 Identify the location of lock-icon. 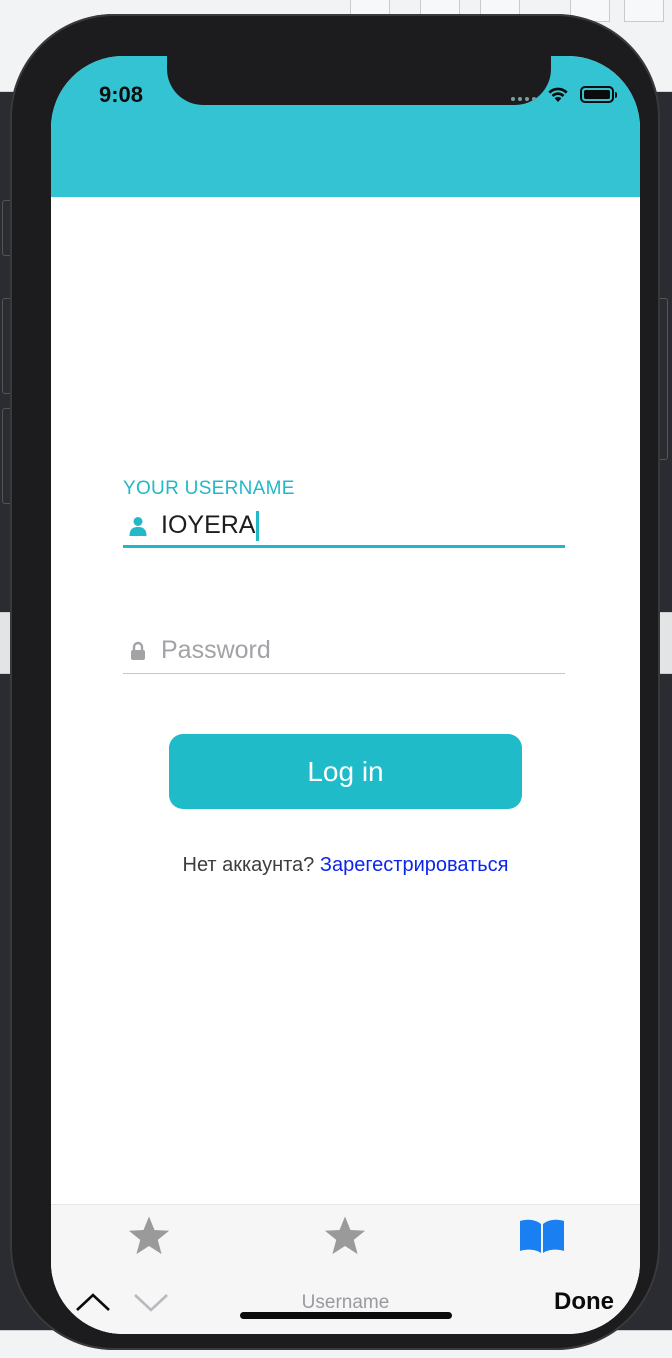
(138, 651).